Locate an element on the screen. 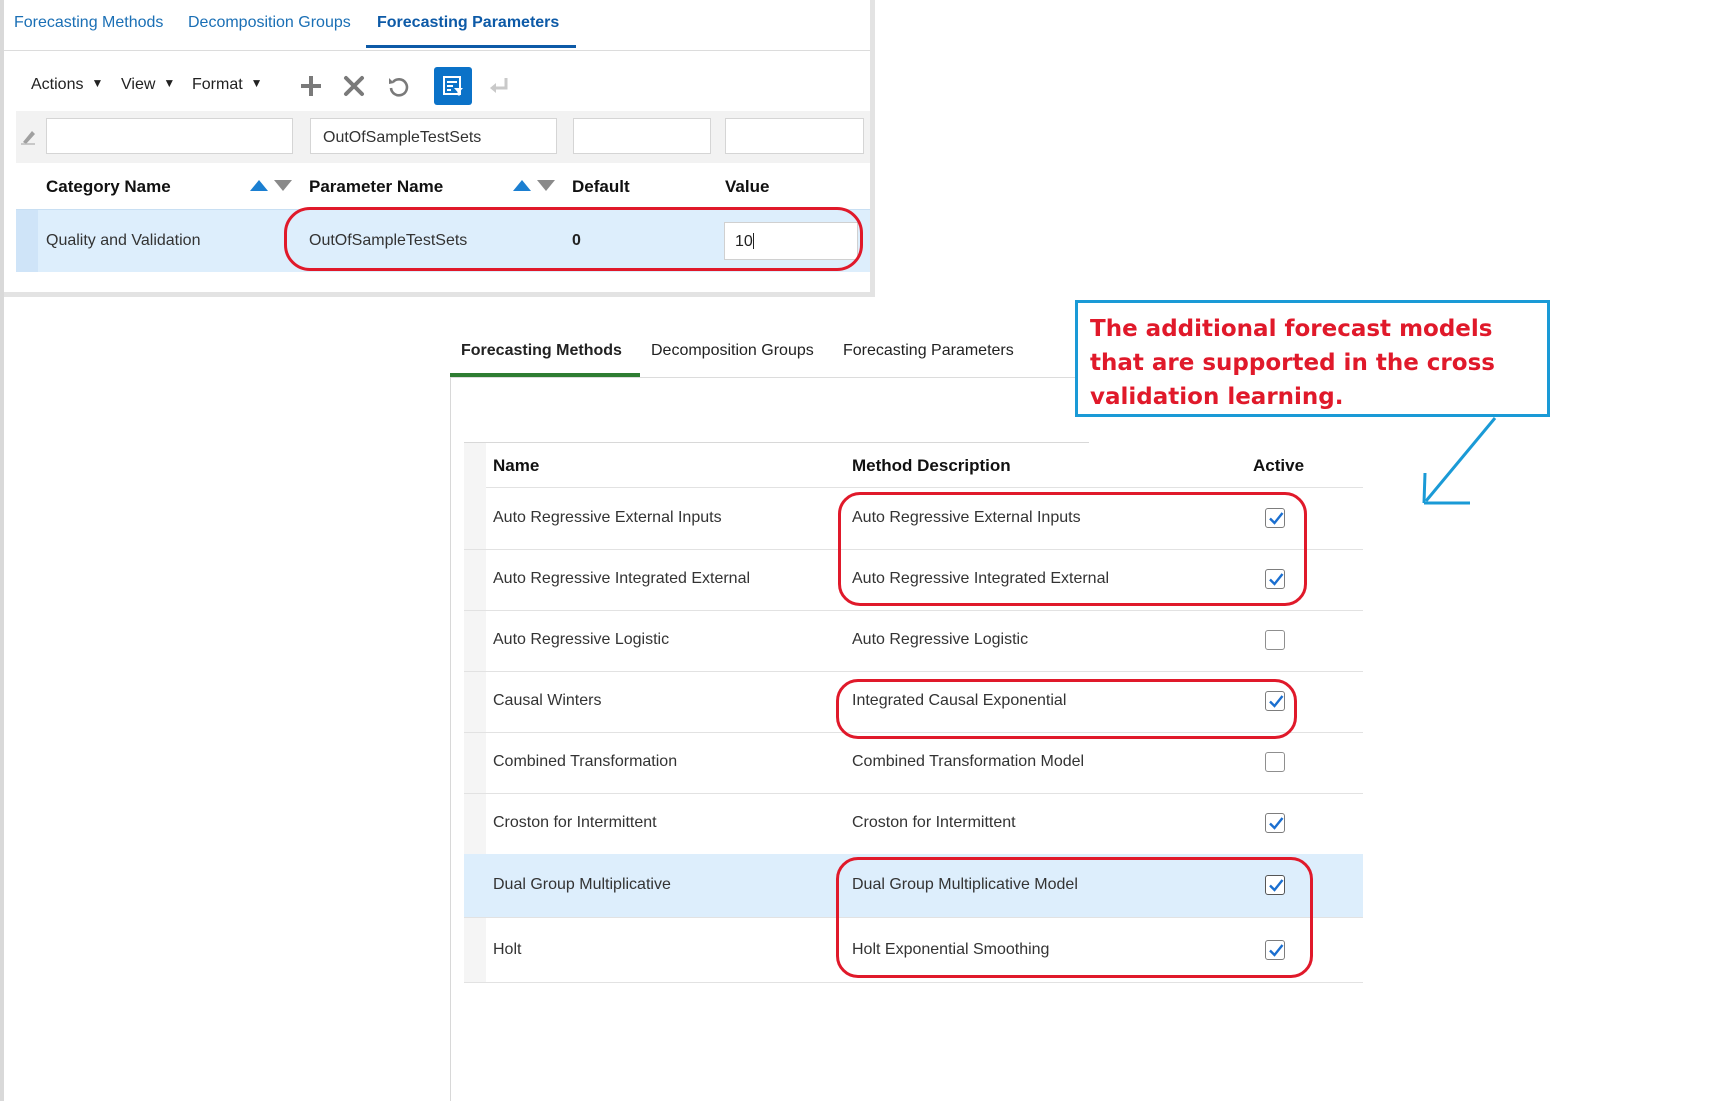  checkmark-icon is located at coordinates (1276, 823).